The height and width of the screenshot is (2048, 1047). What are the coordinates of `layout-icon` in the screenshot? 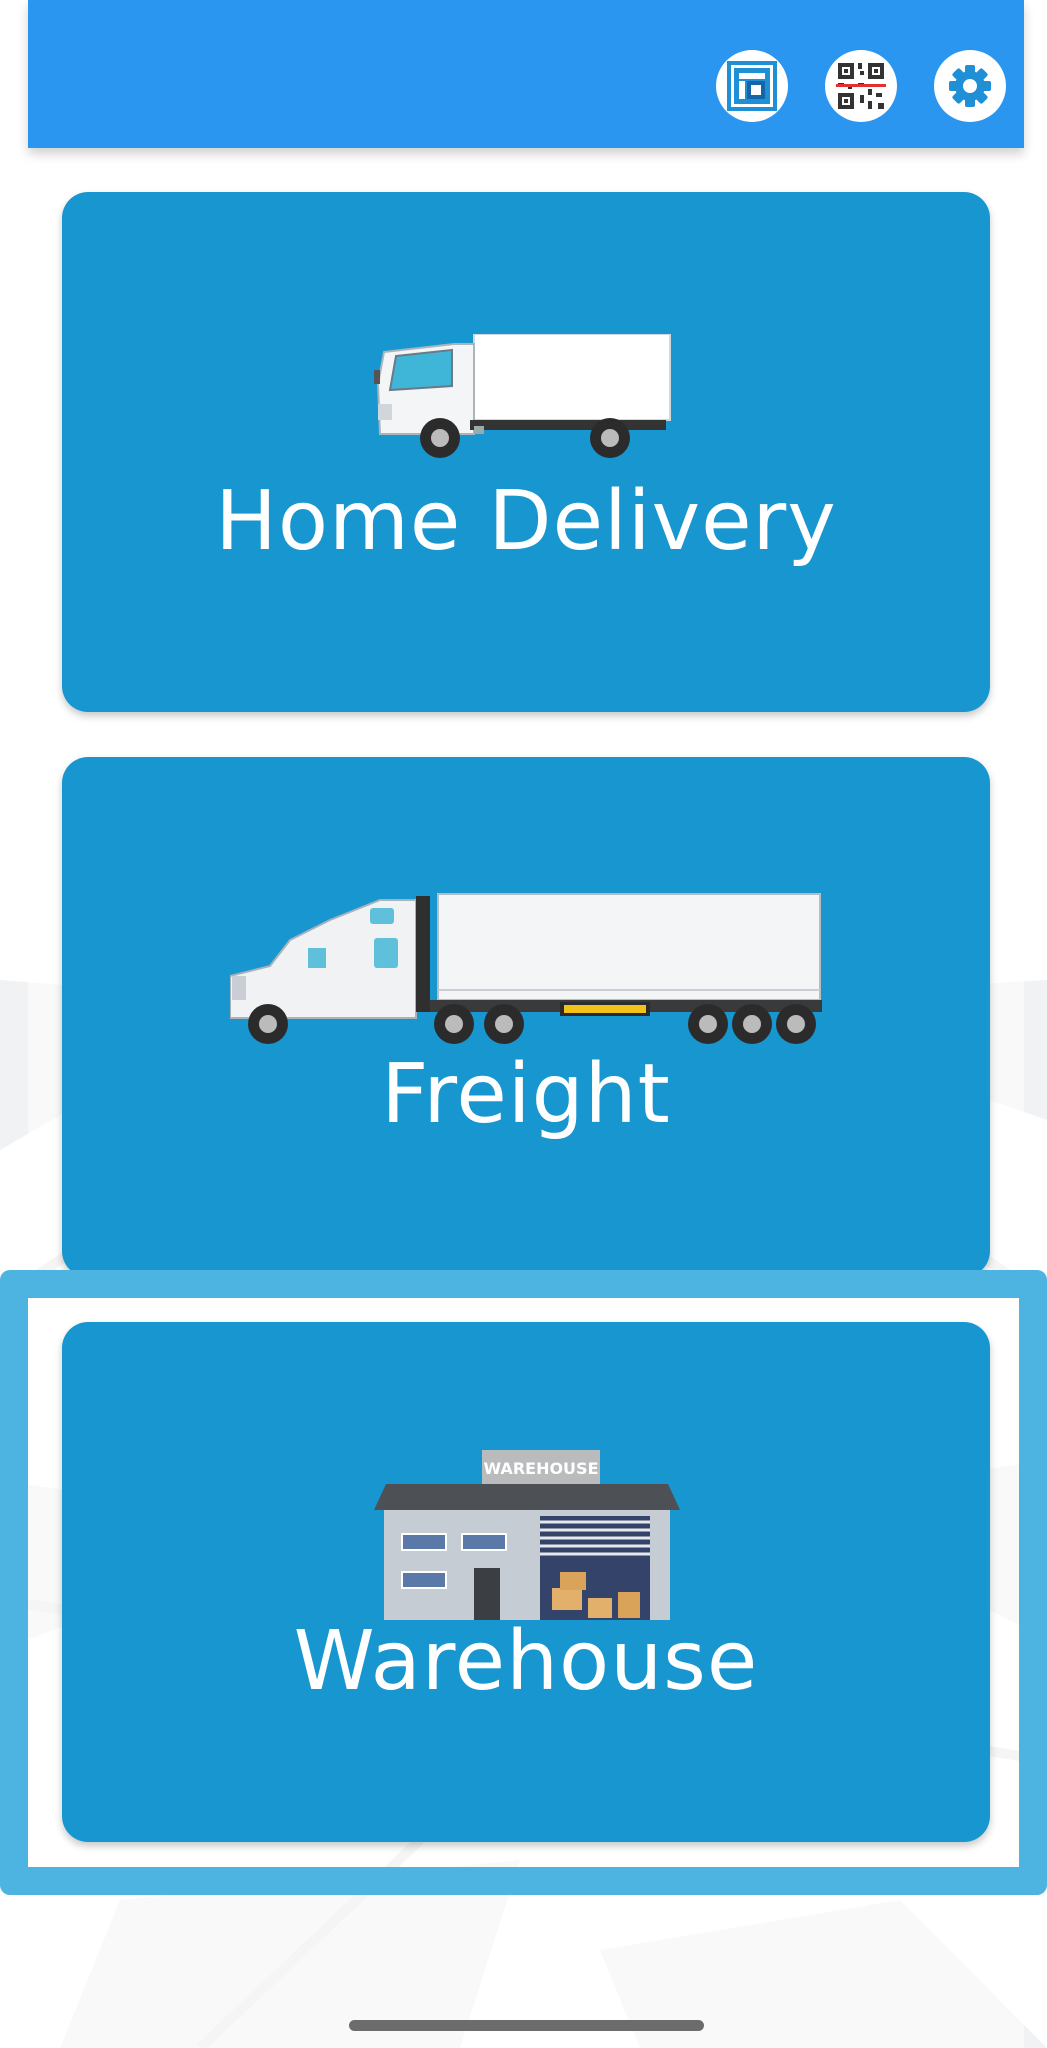 It's located at (752, 86).